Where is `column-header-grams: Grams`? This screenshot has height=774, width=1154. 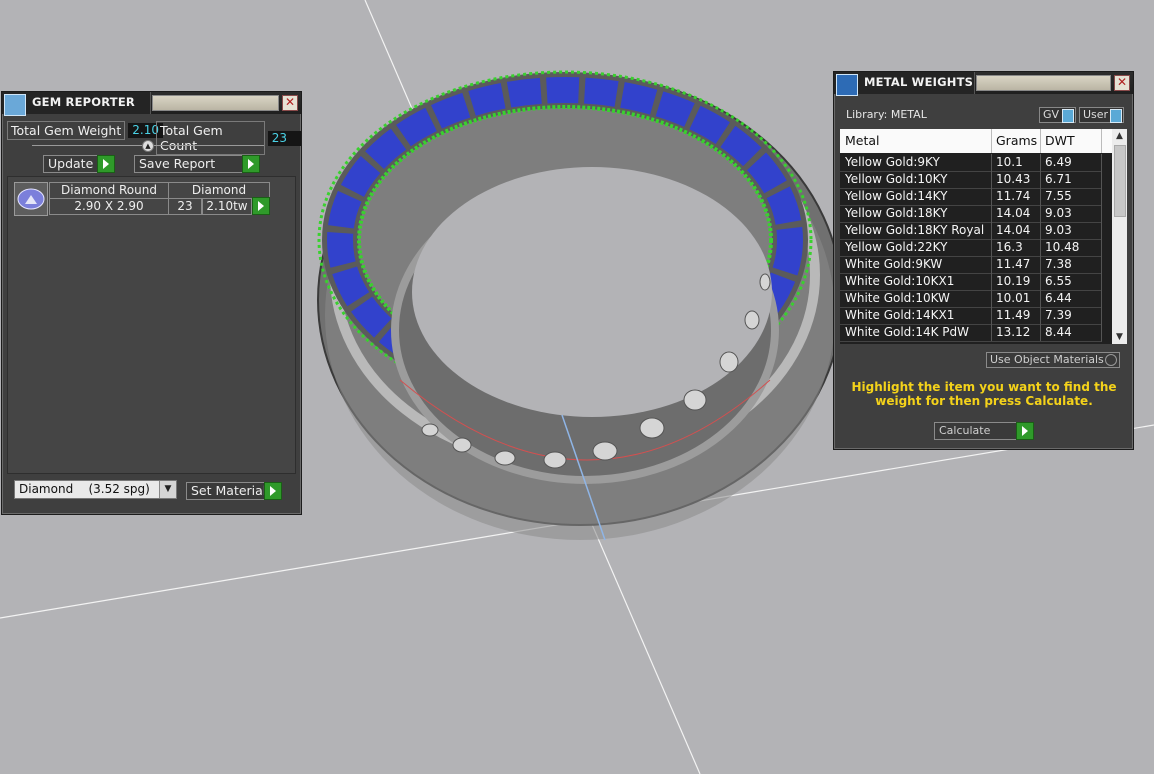 column-header-grams: Grams is located at coordinates (1016, 141).